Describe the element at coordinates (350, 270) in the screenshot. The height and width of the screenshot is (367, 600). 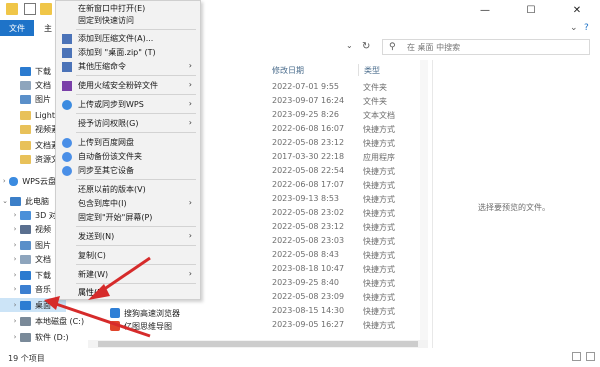
I see `table-row: 2023-08-18 10:47 快捷方式` at that location.